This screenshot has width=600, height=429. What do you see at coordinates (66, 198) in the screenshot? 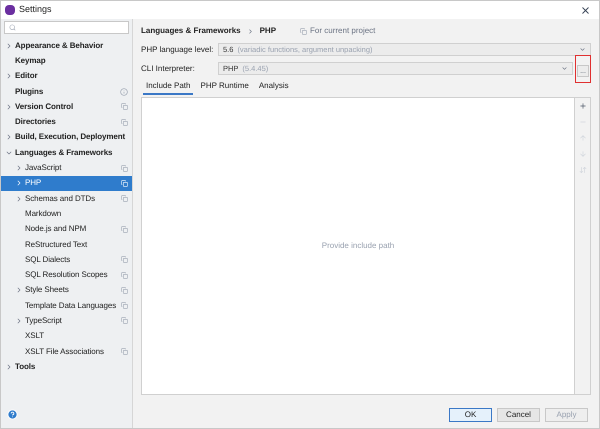
I see `sidebar-item: Schemas and DTDs` at bounding box center [66, 198].